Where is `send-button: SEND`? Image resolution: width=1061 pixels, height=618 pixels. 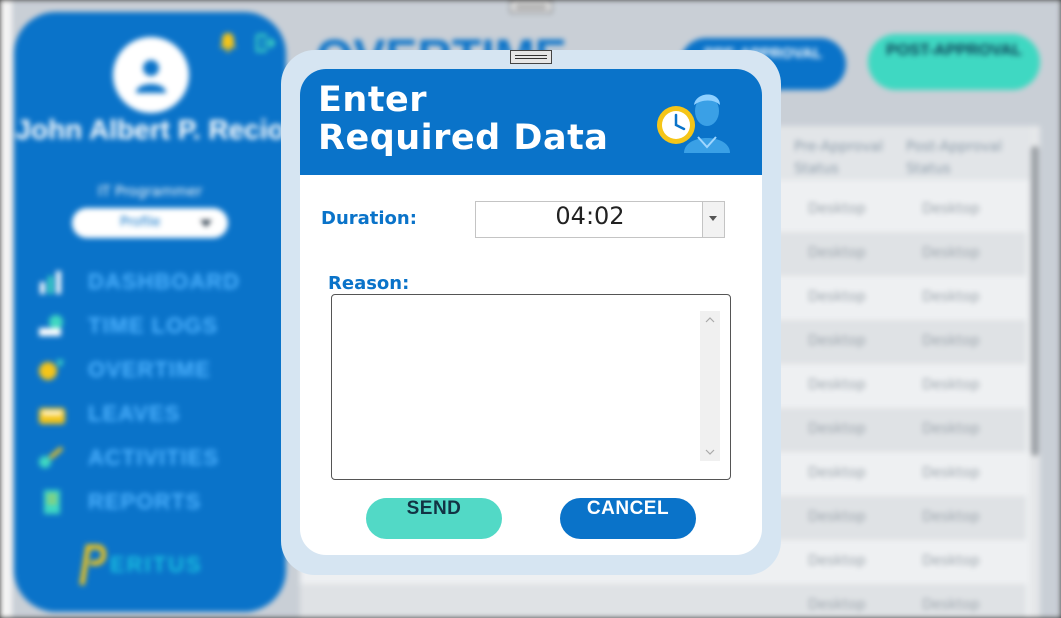
send-button: SEND is located at coordinates (434, 518).